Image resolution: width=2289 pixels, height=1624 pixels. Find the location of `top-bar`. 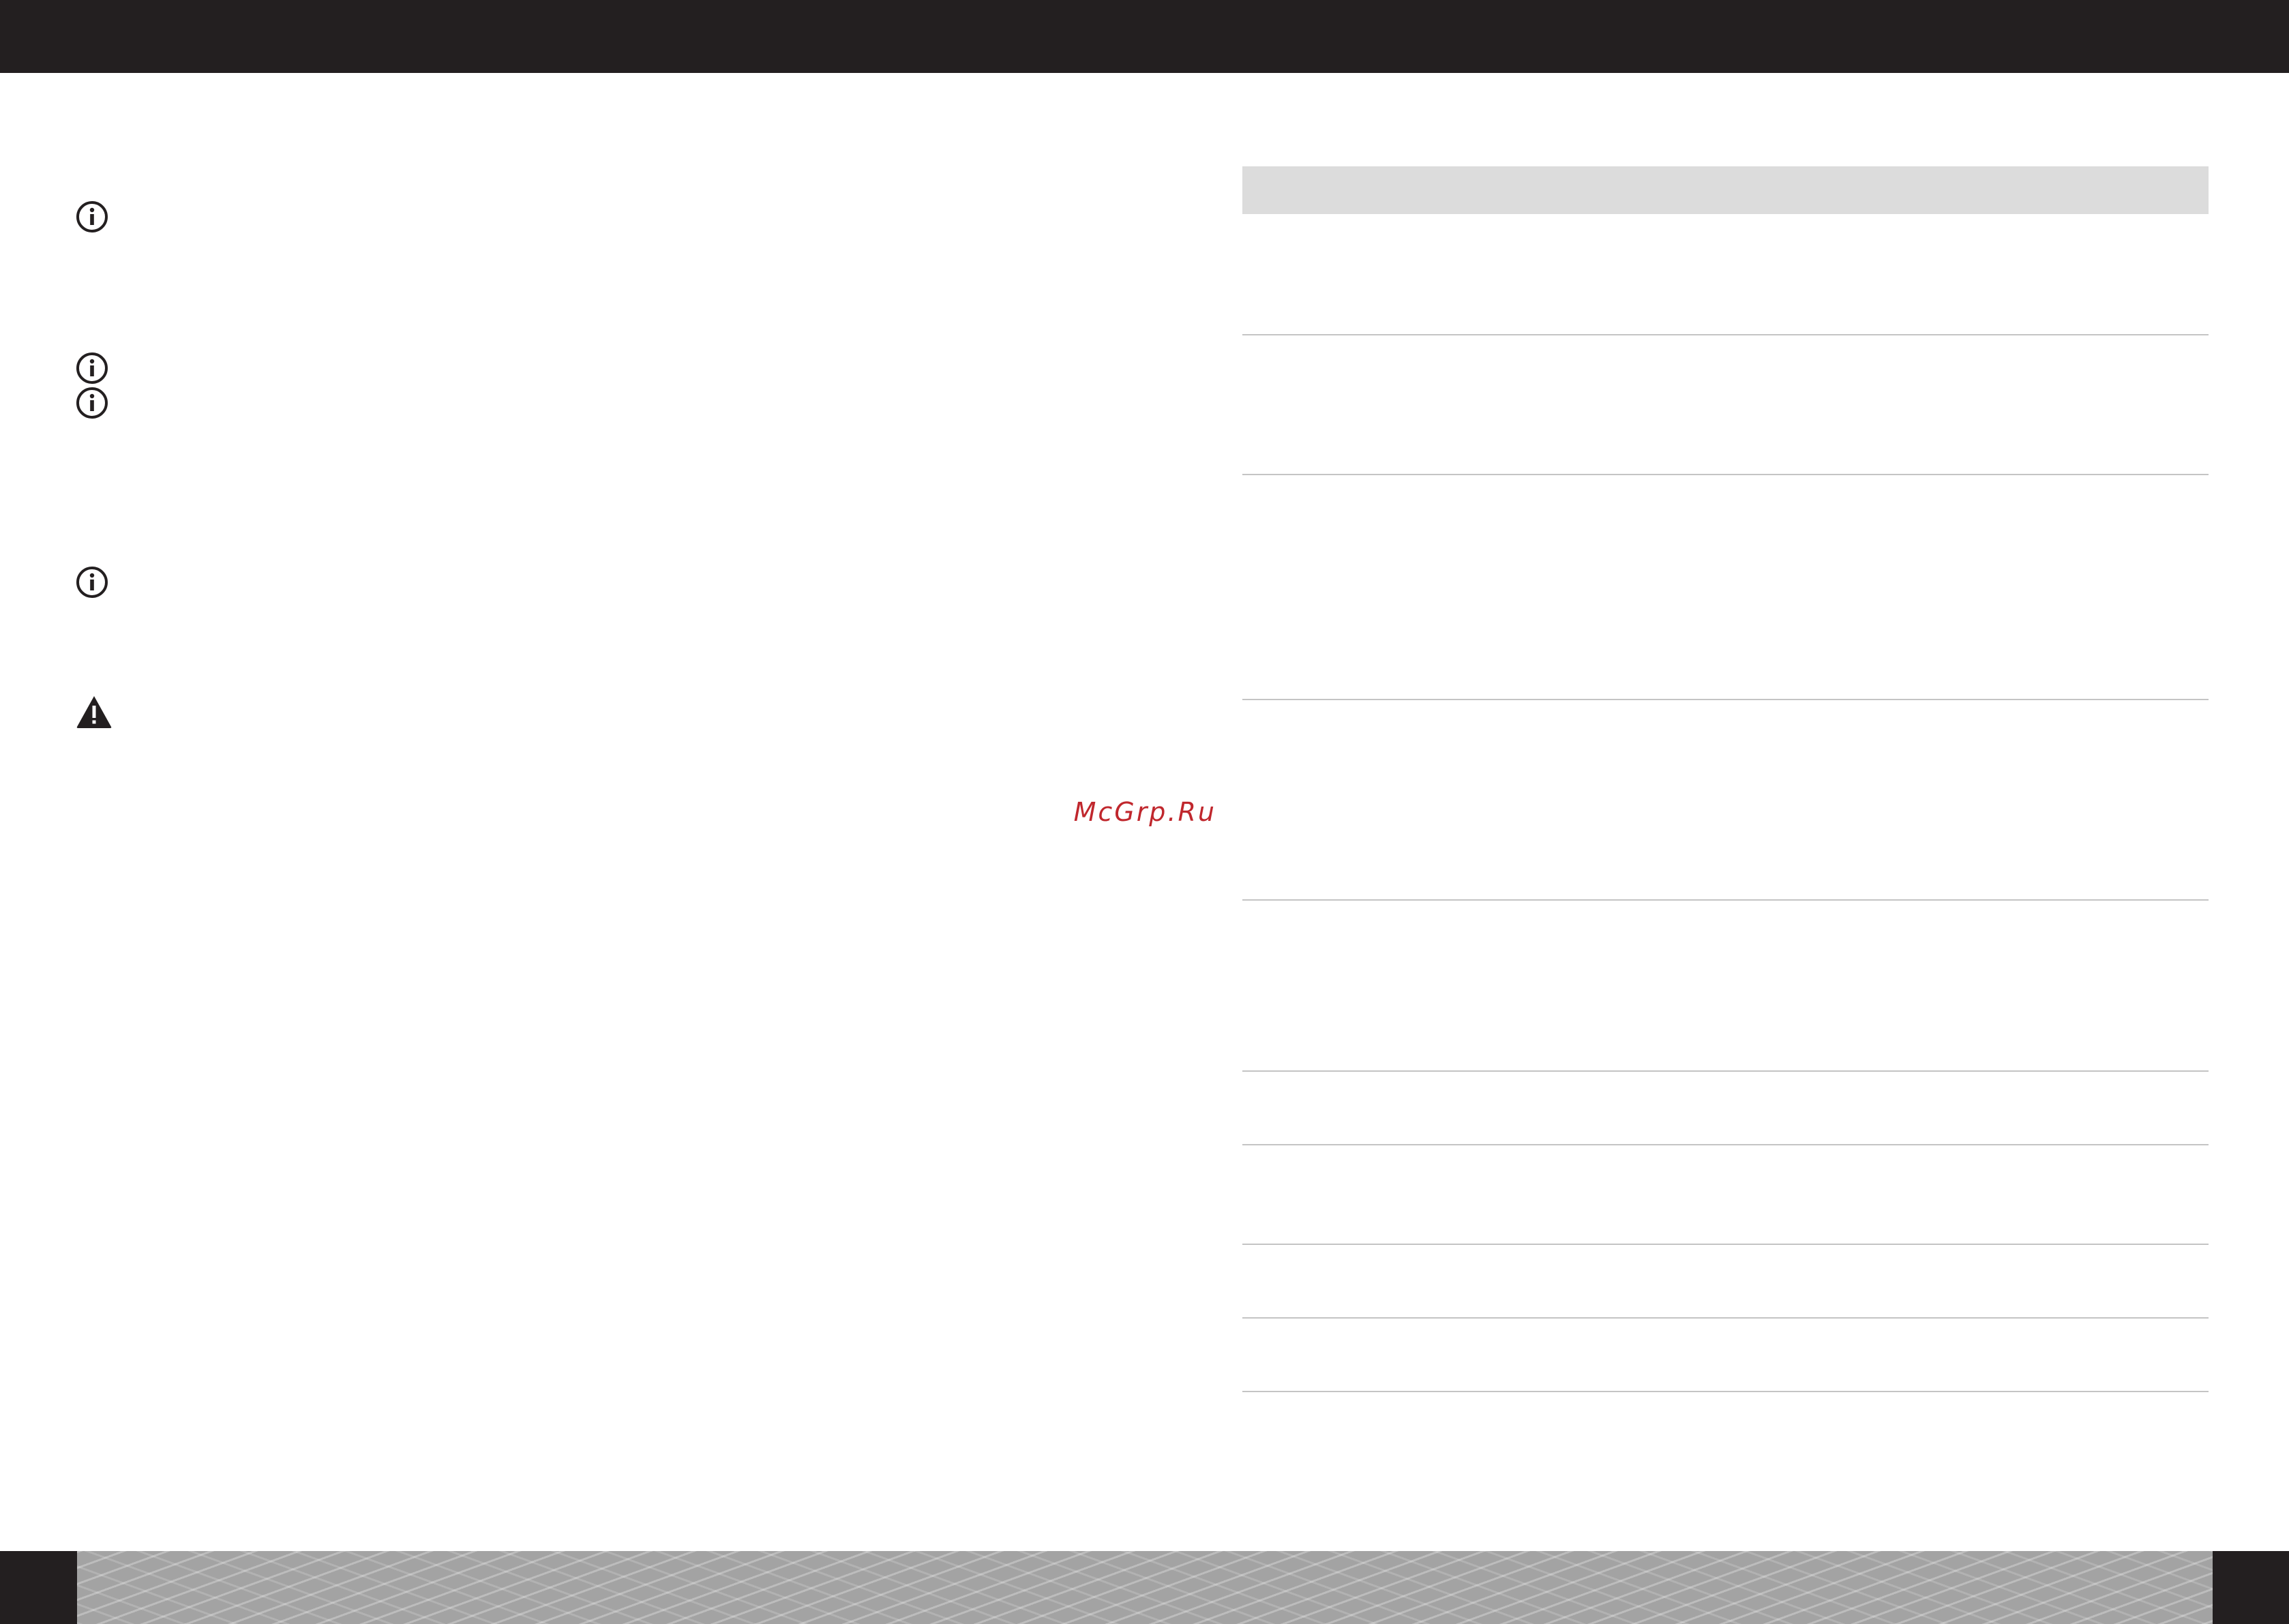

top-bar is located at coordinates (1144, 36).